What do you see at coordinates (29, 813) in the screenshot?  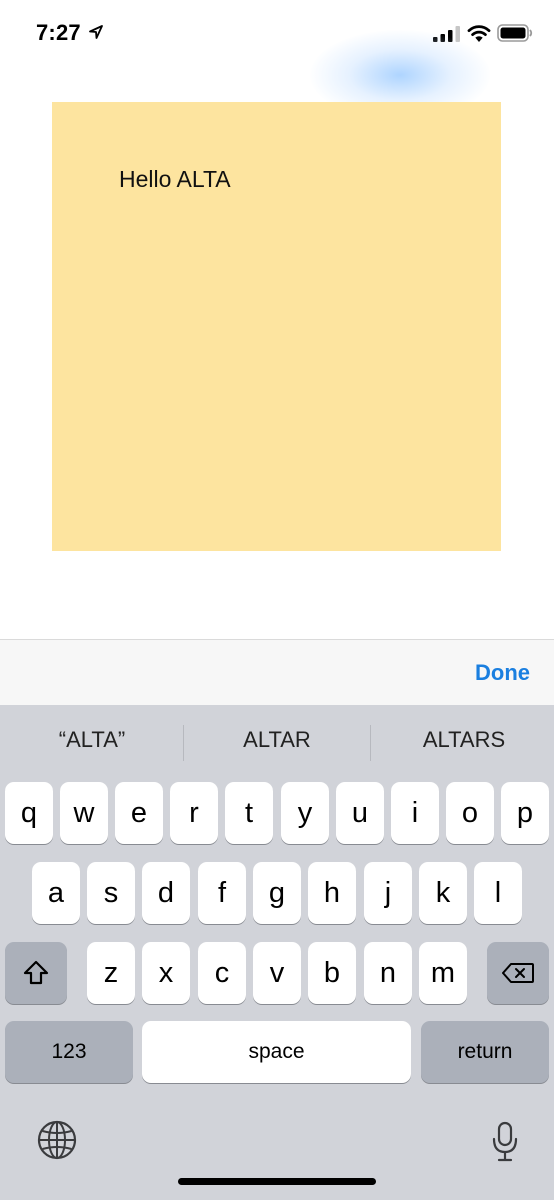 I see `key-q: q` at bounding box center [29, 813].